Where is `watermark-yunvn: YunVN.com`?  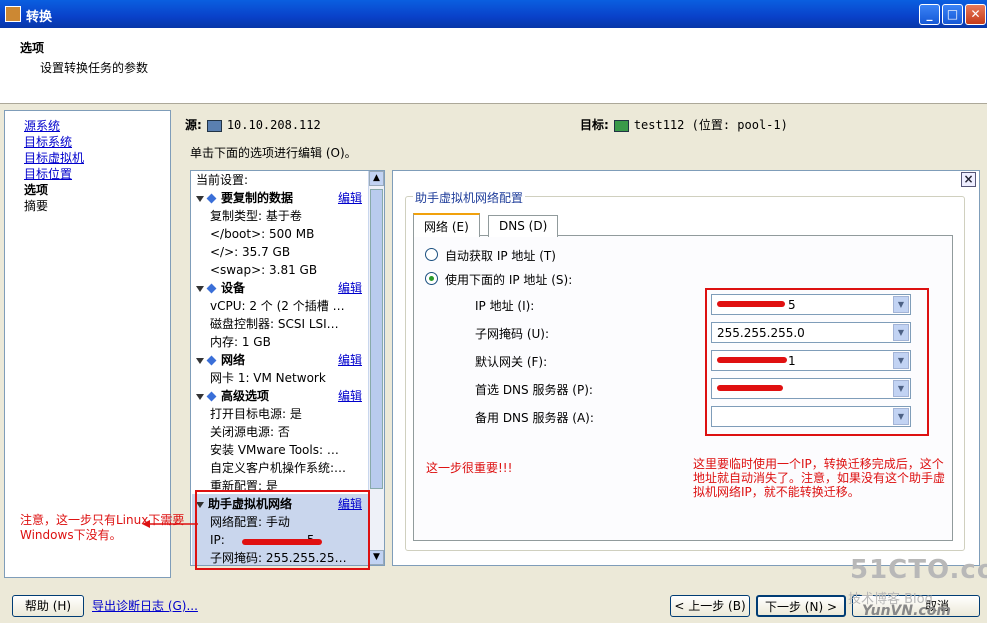
watermark-yunvn: YunVN.com is located at coordinates (906, 611).